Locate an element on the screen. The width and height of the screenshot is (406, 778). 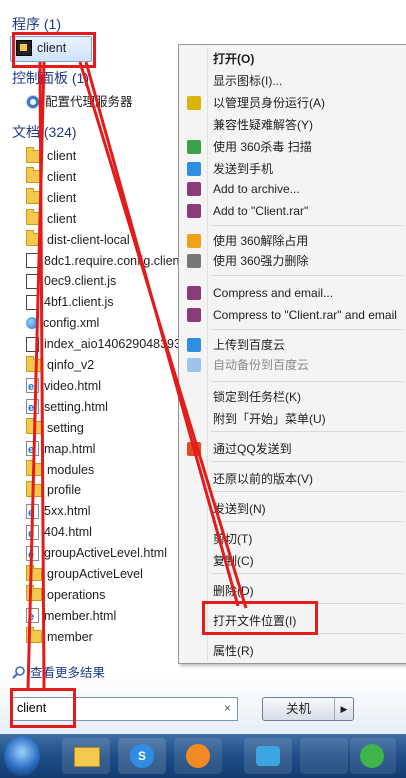
xml-file-icon is located at coordinates (32, 323).